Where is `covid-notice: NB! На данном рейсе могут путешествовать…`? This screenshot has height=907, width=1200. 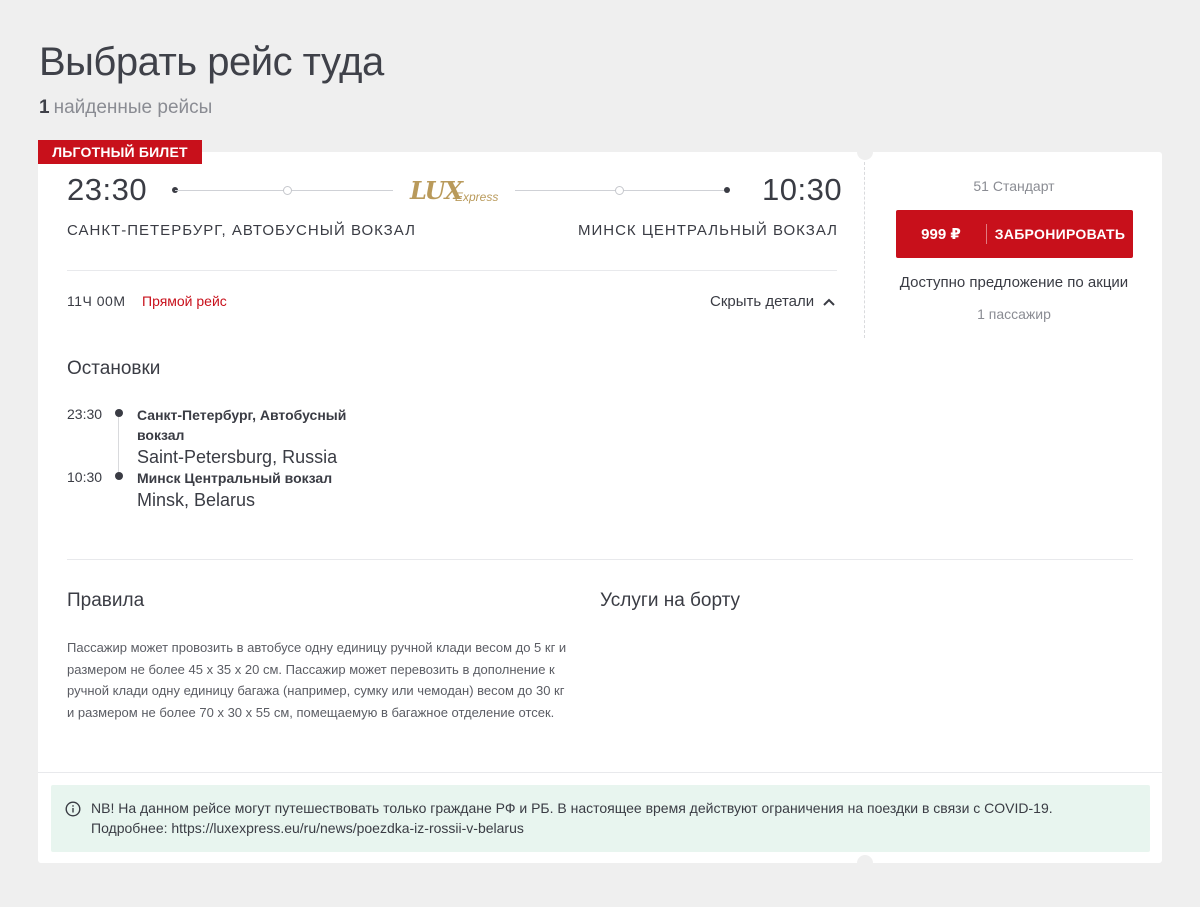 covid-notice: NB! На данном рейсе могут путешествовать… is located at coordinates (600, 818).